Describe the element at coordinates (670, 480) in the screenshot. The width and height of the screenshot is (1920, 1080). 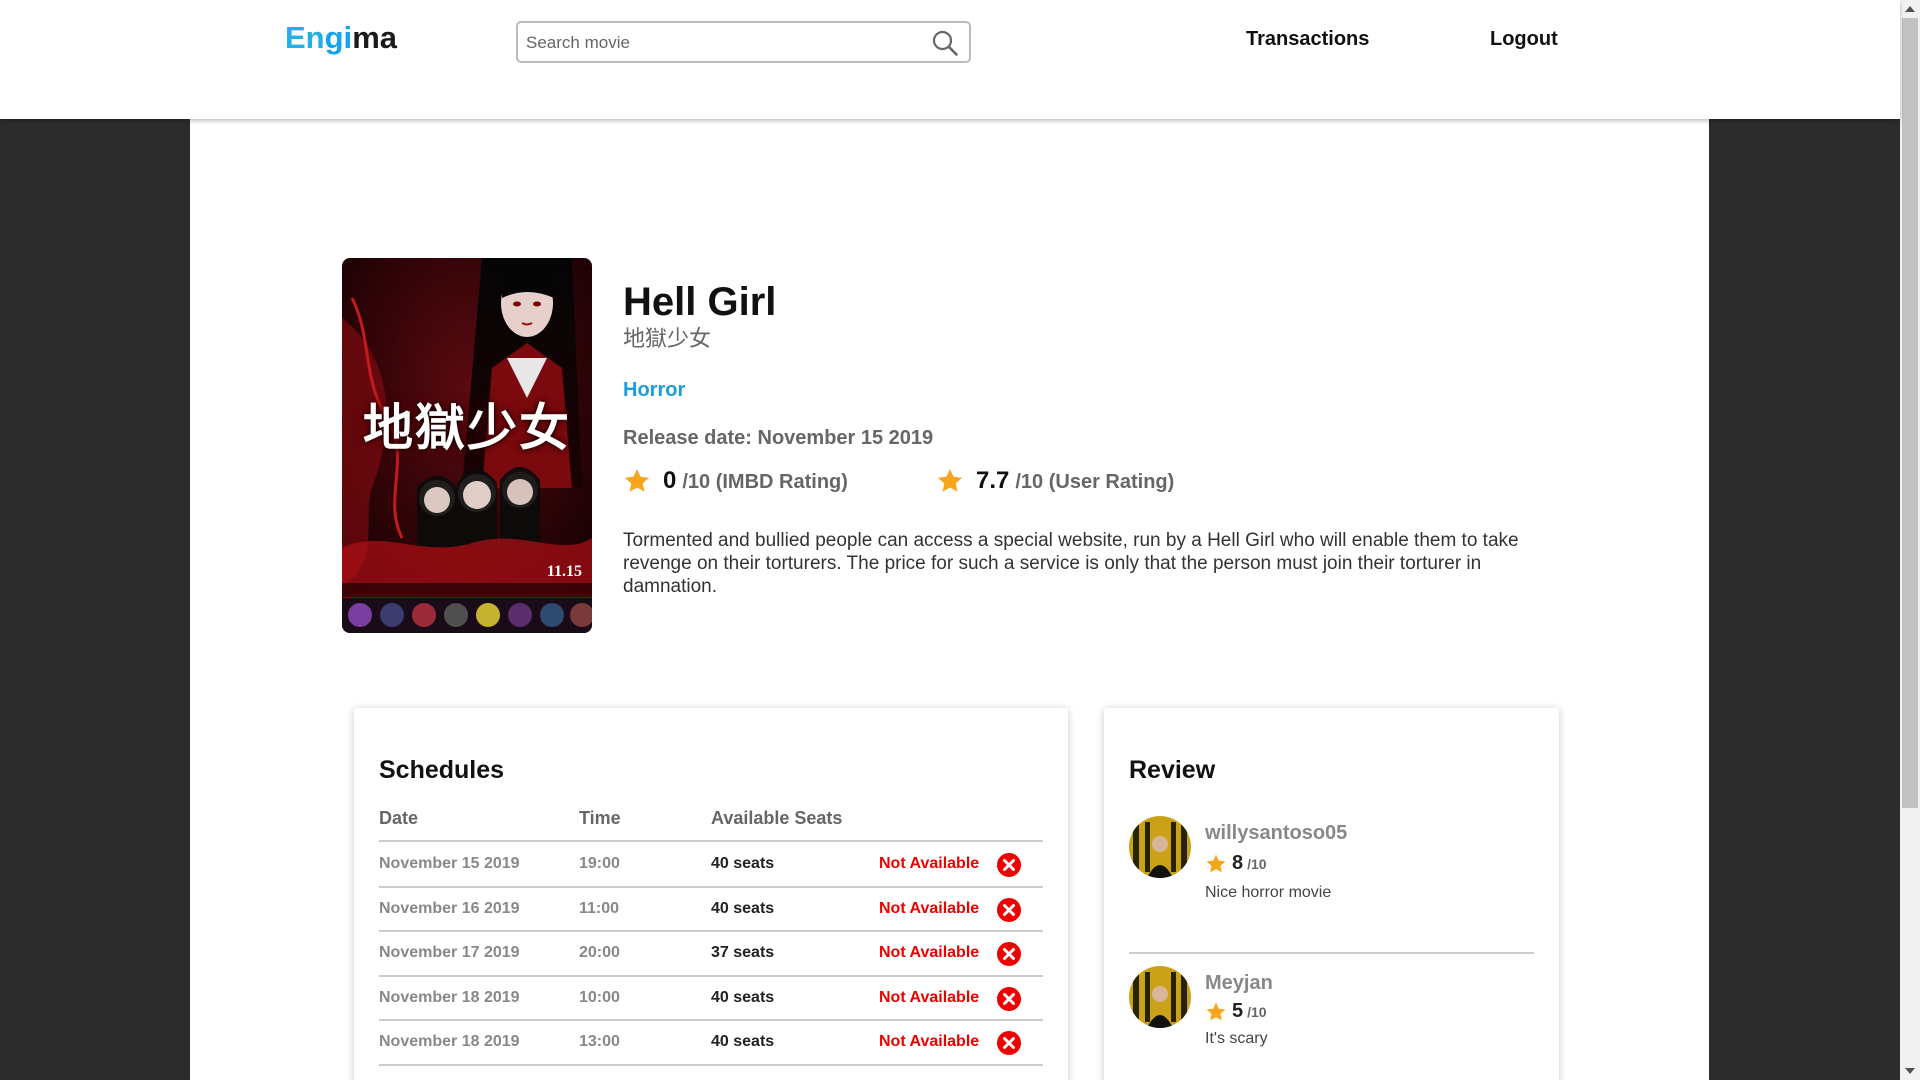
I see `imdb-rating-value: 0` at that location.